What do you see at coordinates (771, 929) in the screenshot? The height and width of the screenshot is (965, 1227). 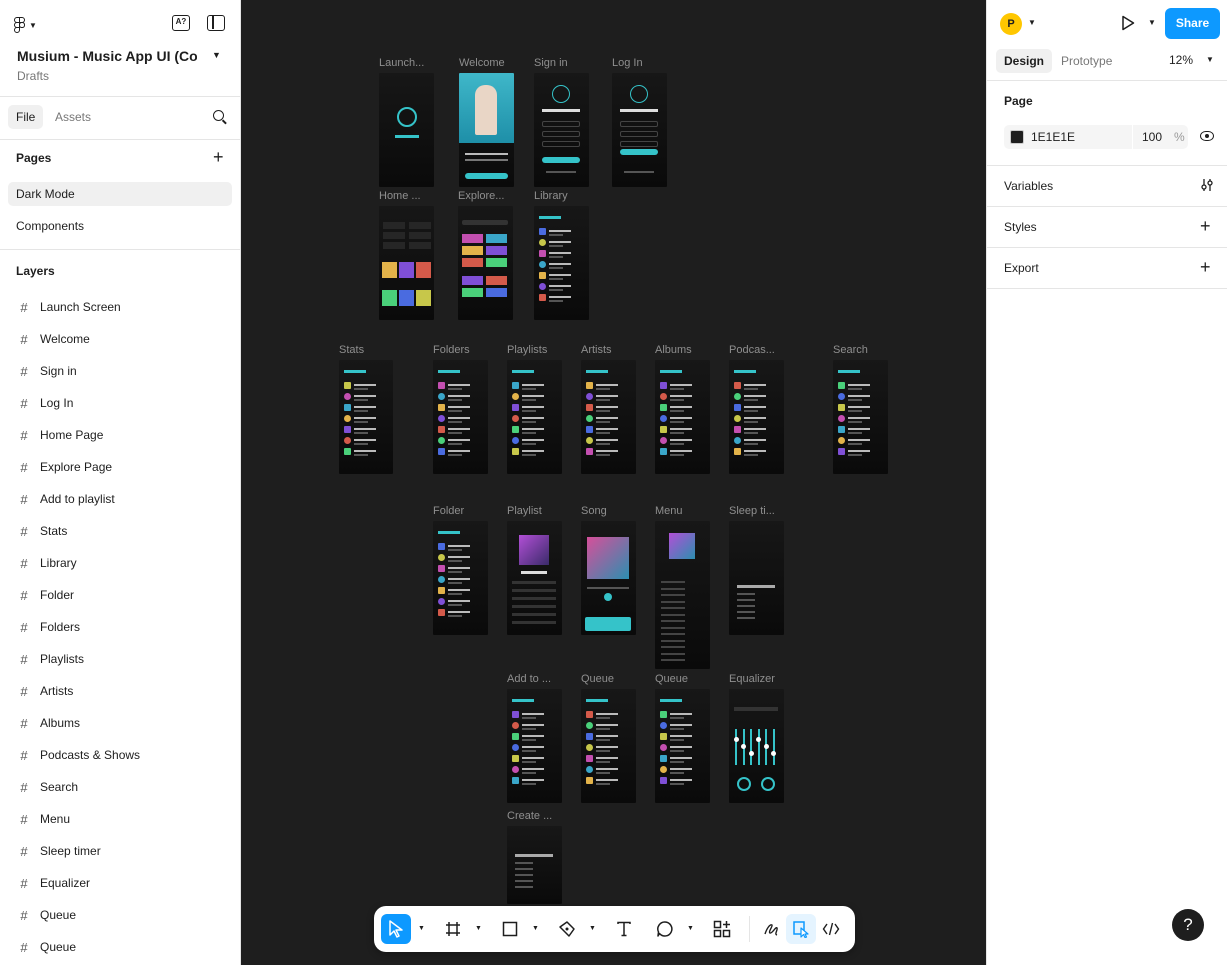 I see `draw-mode-icon` at bounding box center [771, 929].